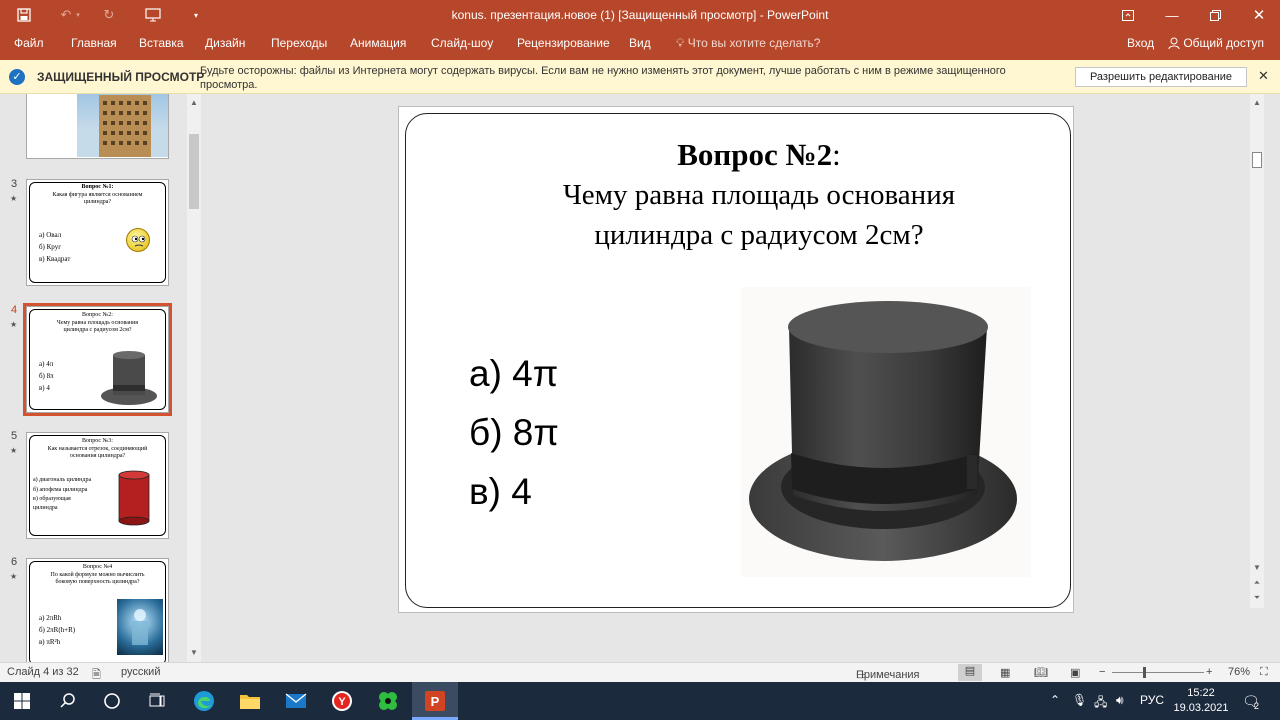 This screenshot has width=1280, height=720. I want to click on notes-label: Примечания, so click(888, 675).